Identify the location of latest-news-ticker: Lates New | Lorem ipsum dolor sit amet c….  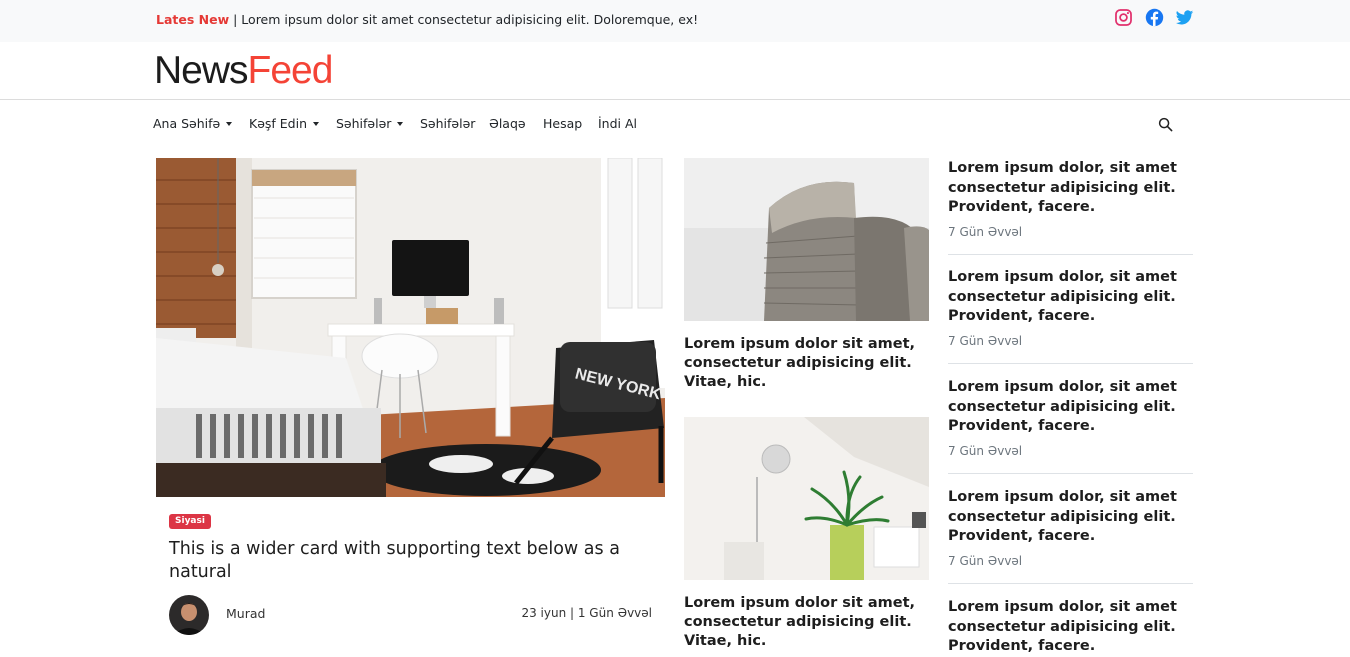
(427, 19).